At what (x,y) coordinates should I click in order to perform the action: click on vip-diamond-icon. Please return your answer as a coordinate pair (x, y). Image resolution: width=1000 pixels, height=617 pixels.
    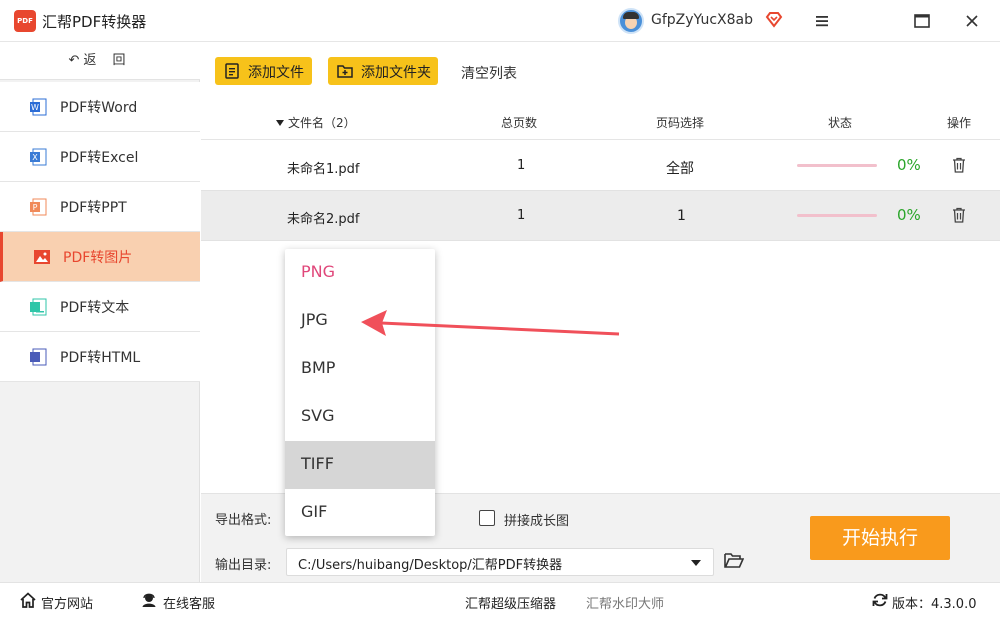
    Looking at the image, I should click on (774, 19).